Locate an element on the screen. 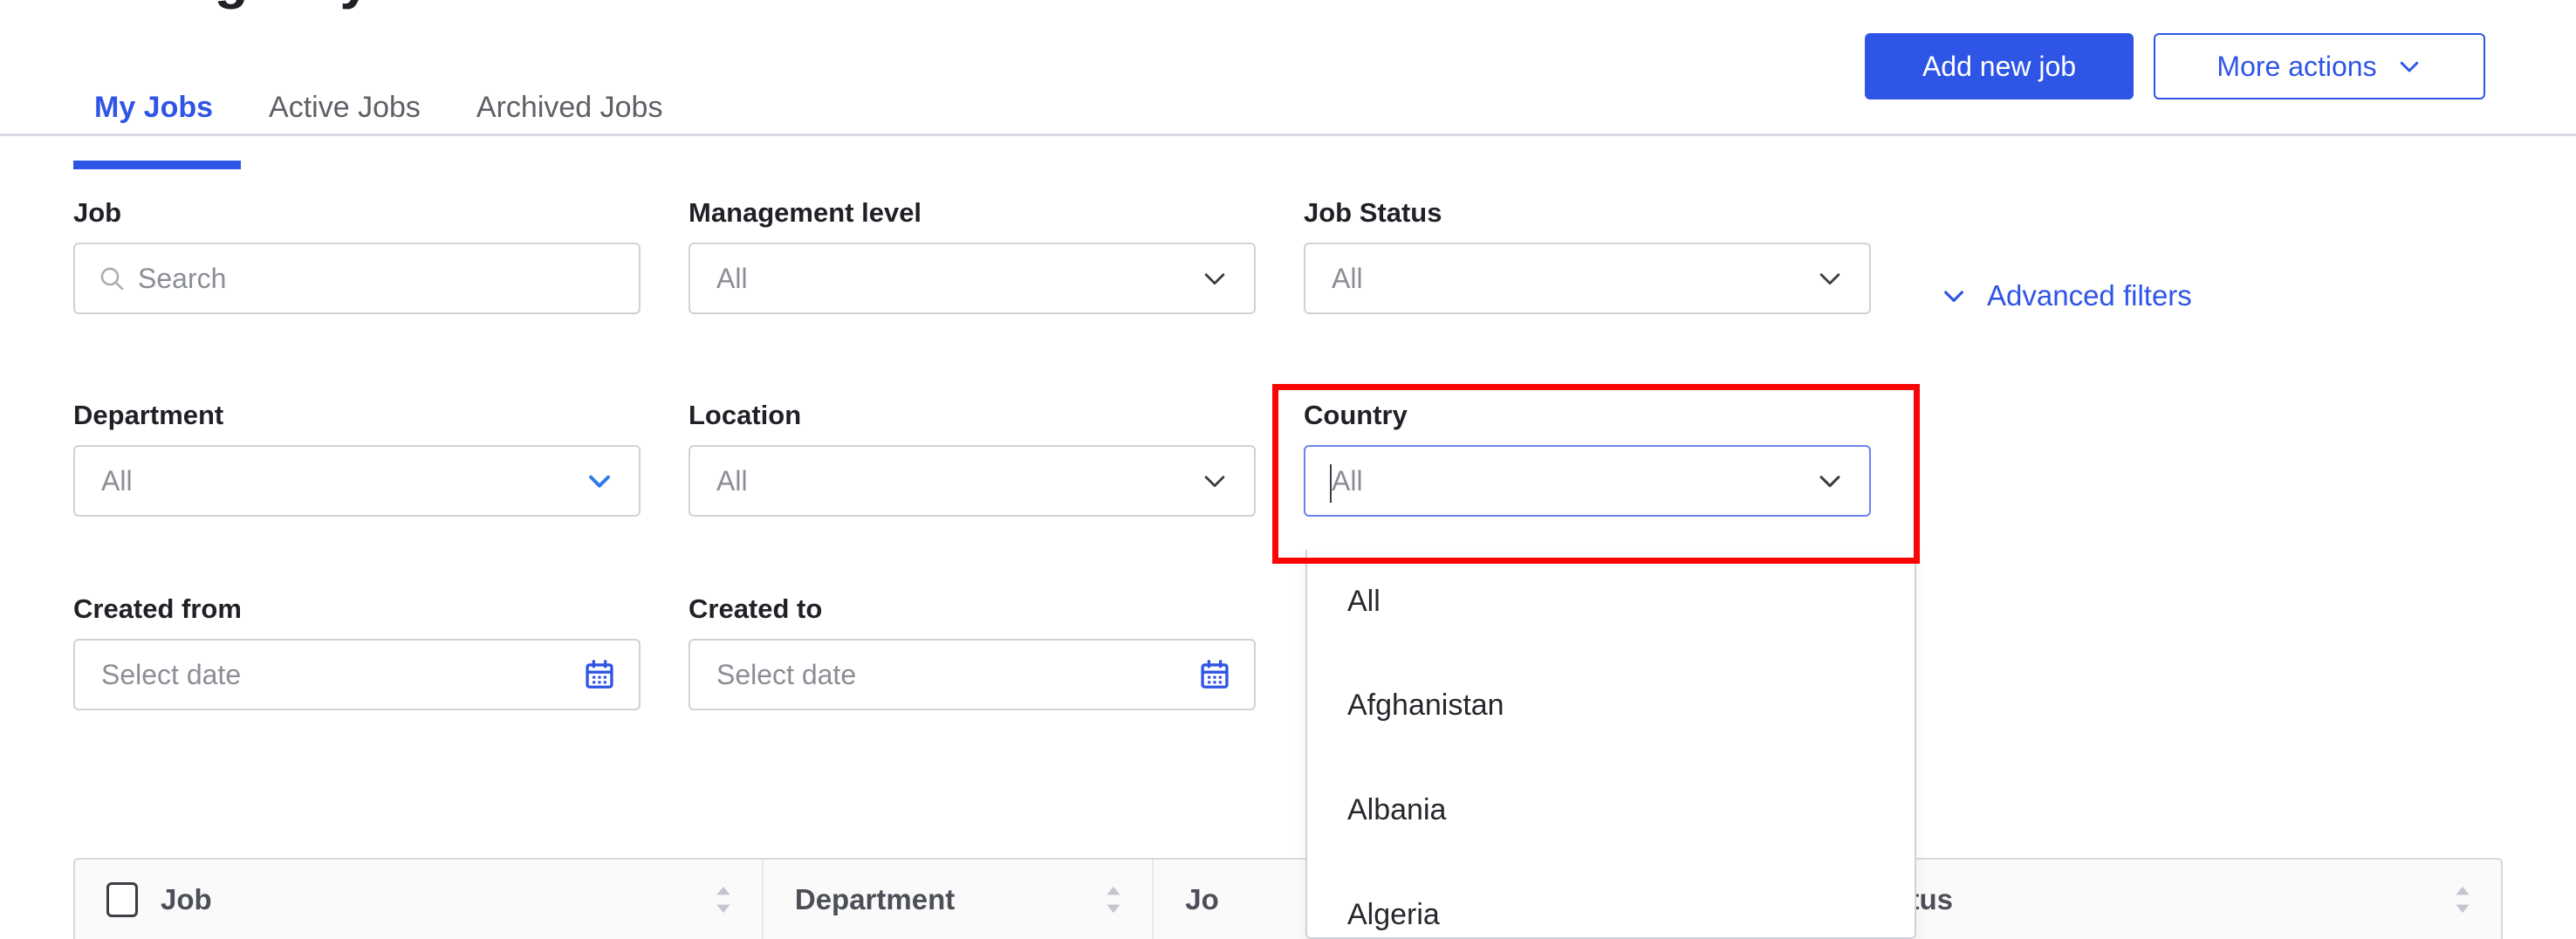  add-new-job-button: Add new job is located at coordinates (2000, 66).